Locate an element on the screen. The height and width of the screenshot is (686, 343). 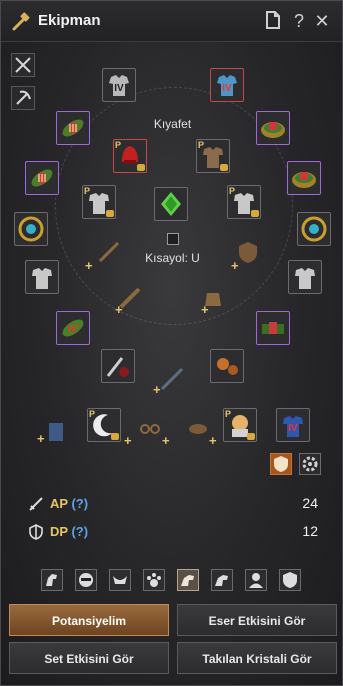
dp-stat-row: DP (?) 12 is located at coordinates (173, 533).